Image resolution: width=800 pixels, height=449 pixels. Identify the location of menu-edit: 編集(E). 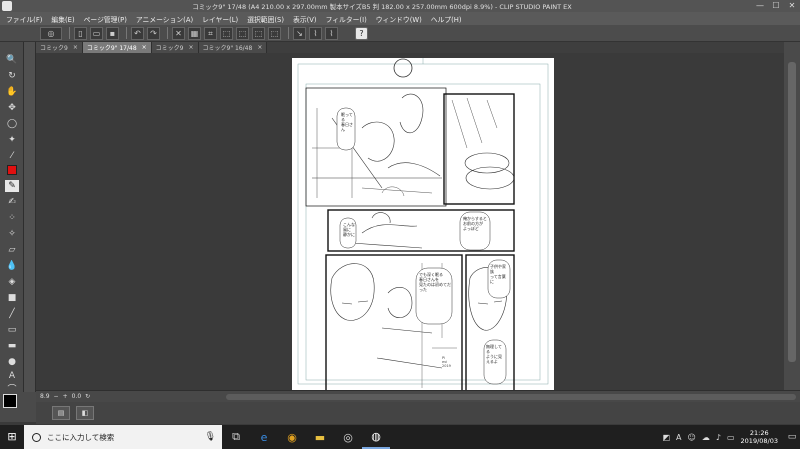
(62, 19).